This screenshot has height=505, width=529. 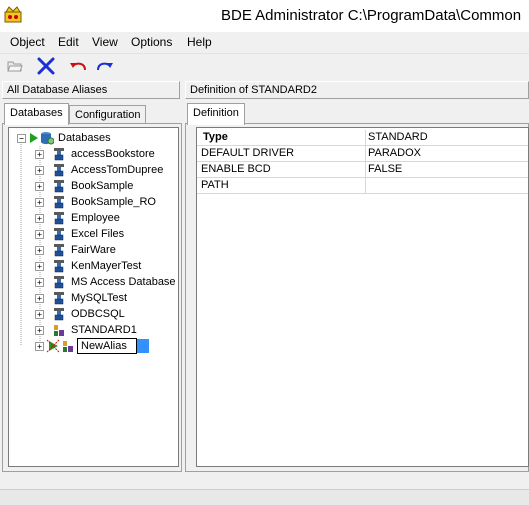 I want to click on toolbar, so click(x=264, y=66).